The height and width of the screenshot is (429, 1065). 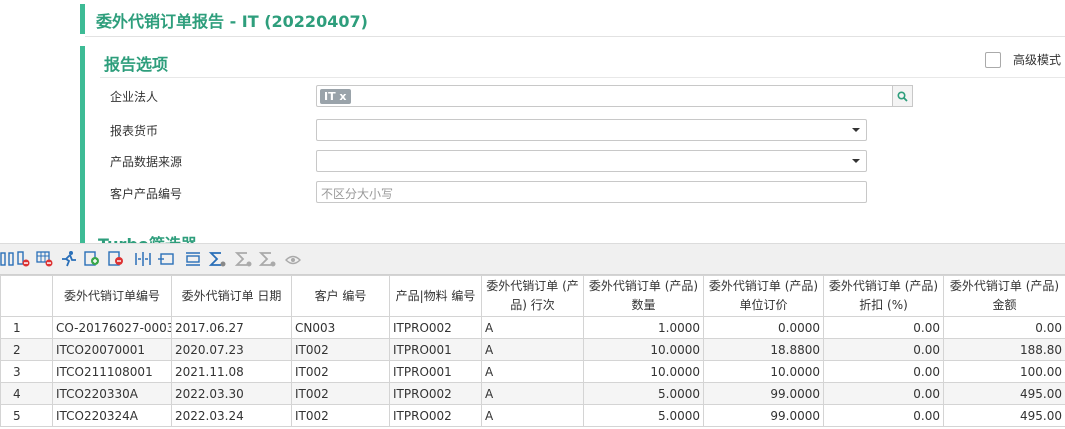 What do you see at coordinates (1004, 327) in the screenshot?
I see `amount: 0.00` at bounding box center [1004, 327].